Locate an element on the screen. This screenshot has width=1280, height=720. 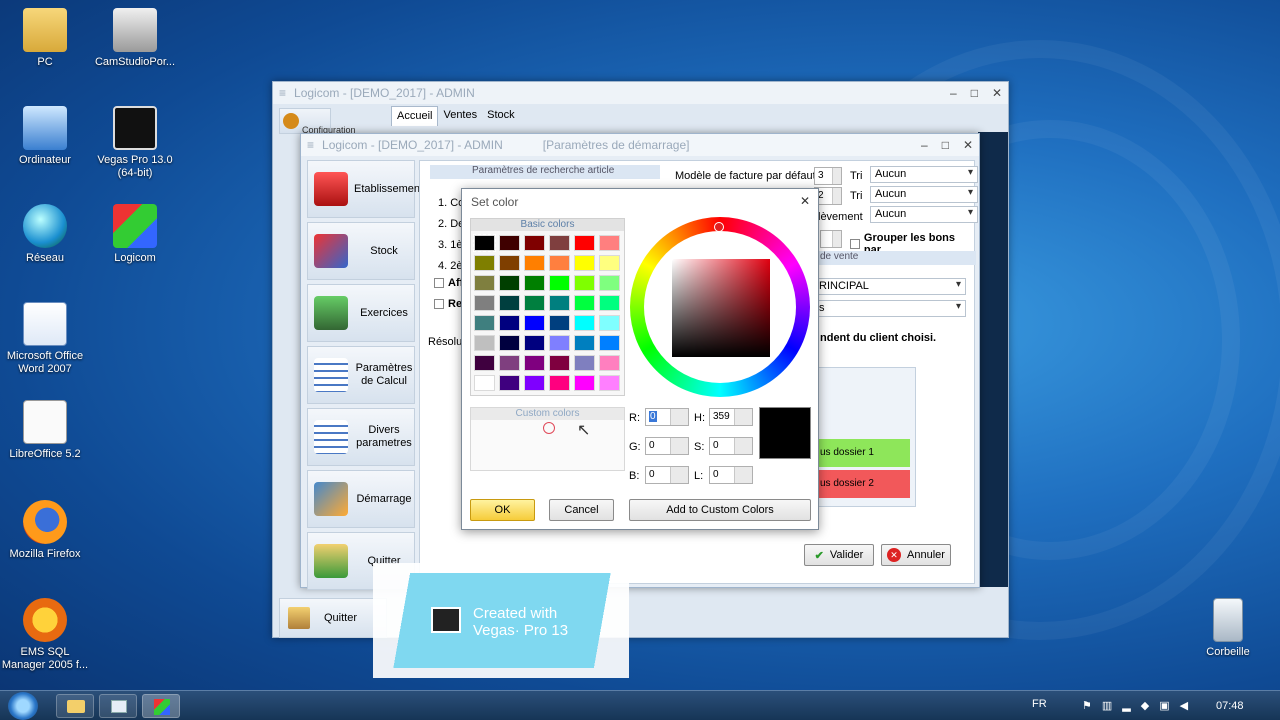
main-quit-button: Quitter is located at coordinates (333, 618).